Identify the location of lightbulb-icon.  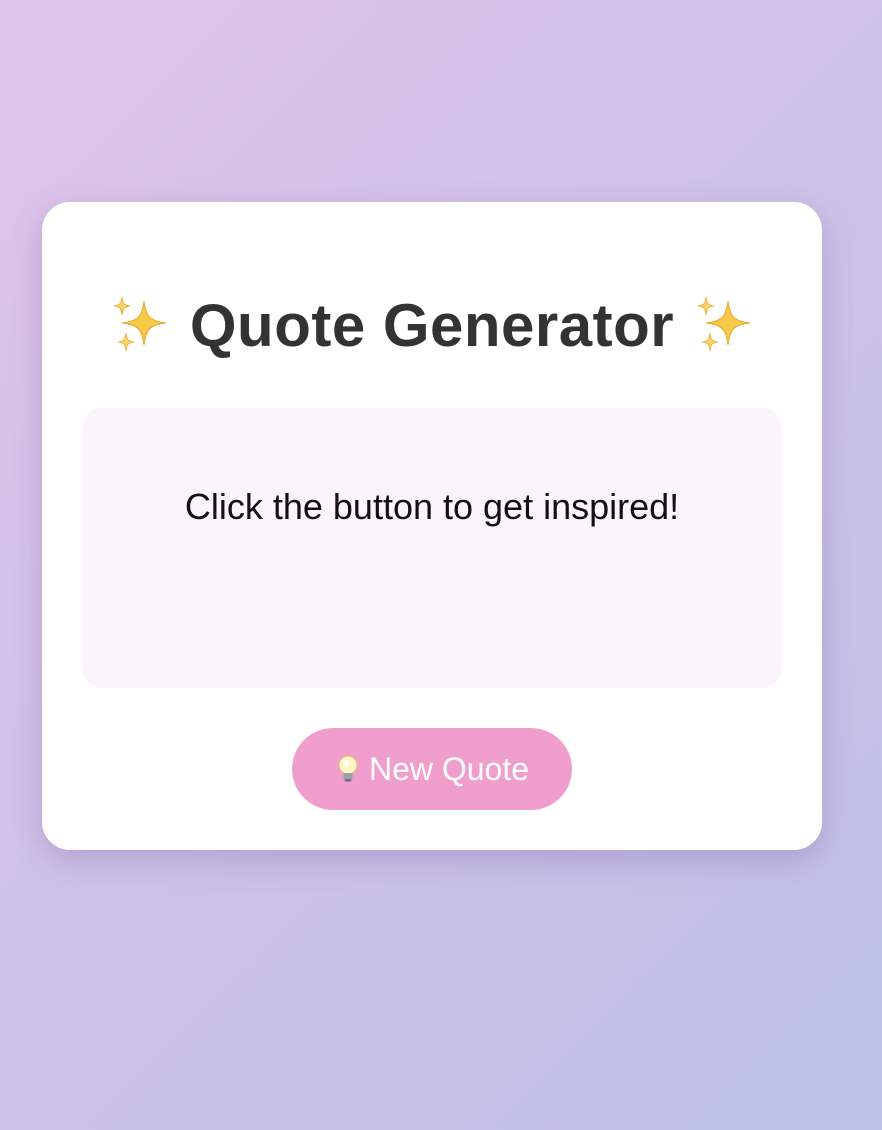
(348, 768).